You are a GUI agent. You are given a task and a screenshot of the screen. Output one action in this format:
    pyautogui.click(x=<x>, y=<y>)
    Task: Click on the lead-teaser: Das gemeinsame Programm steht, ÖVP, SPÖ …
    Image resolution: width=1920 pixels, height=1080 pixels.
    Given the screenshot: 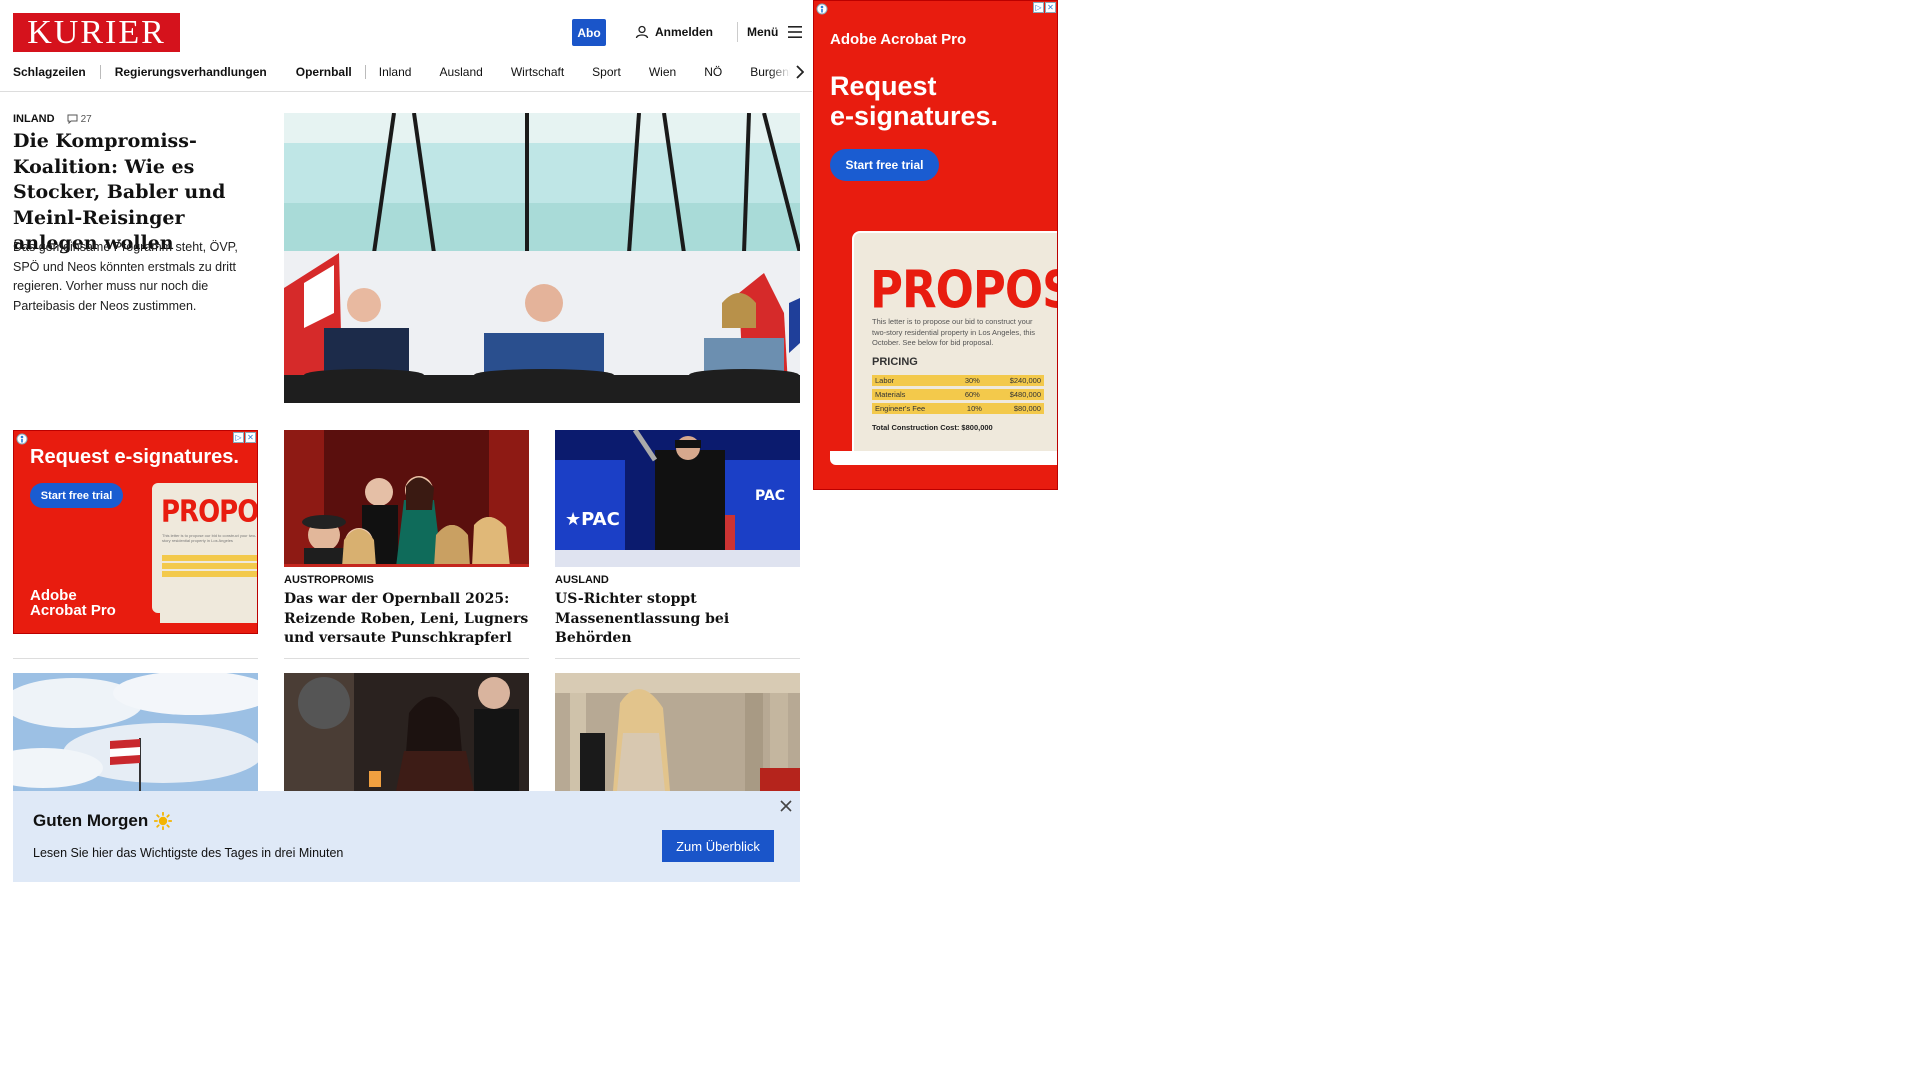 What is the action you would take?
    pyautogui.click(x=125, y=276)
    